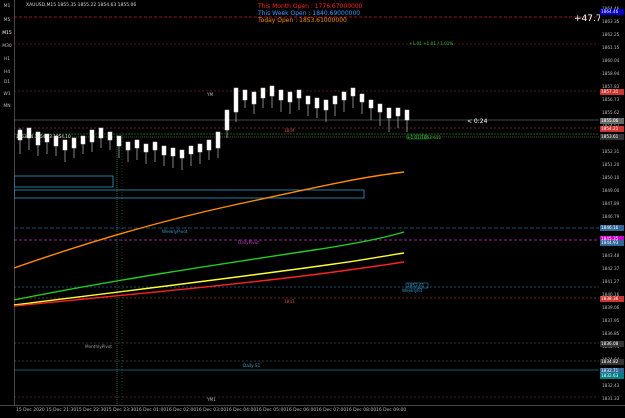 The height and width of the screenshot is (418, 625). What do you see at coordinates (7, 202) in the screenshot?
I see `timeframe-bar: M1 M5 M15 M30 H1 H4 D1 W1 MN` at bounding box center [7, 202].